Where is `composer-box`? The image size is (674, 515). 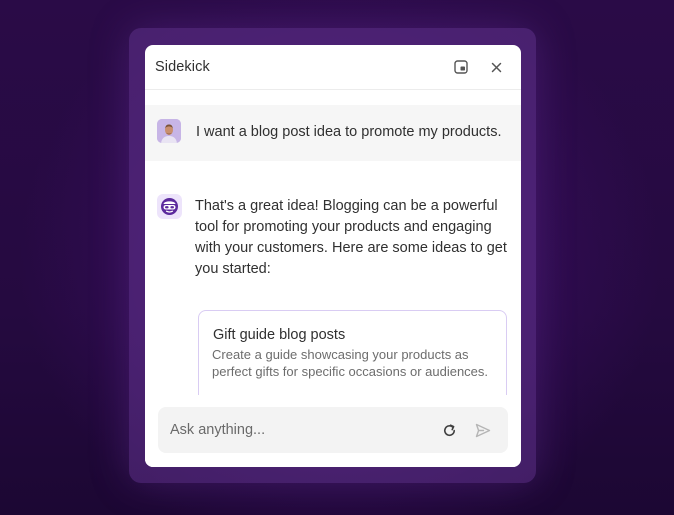
composer-box is located at coordinates (333, 430).